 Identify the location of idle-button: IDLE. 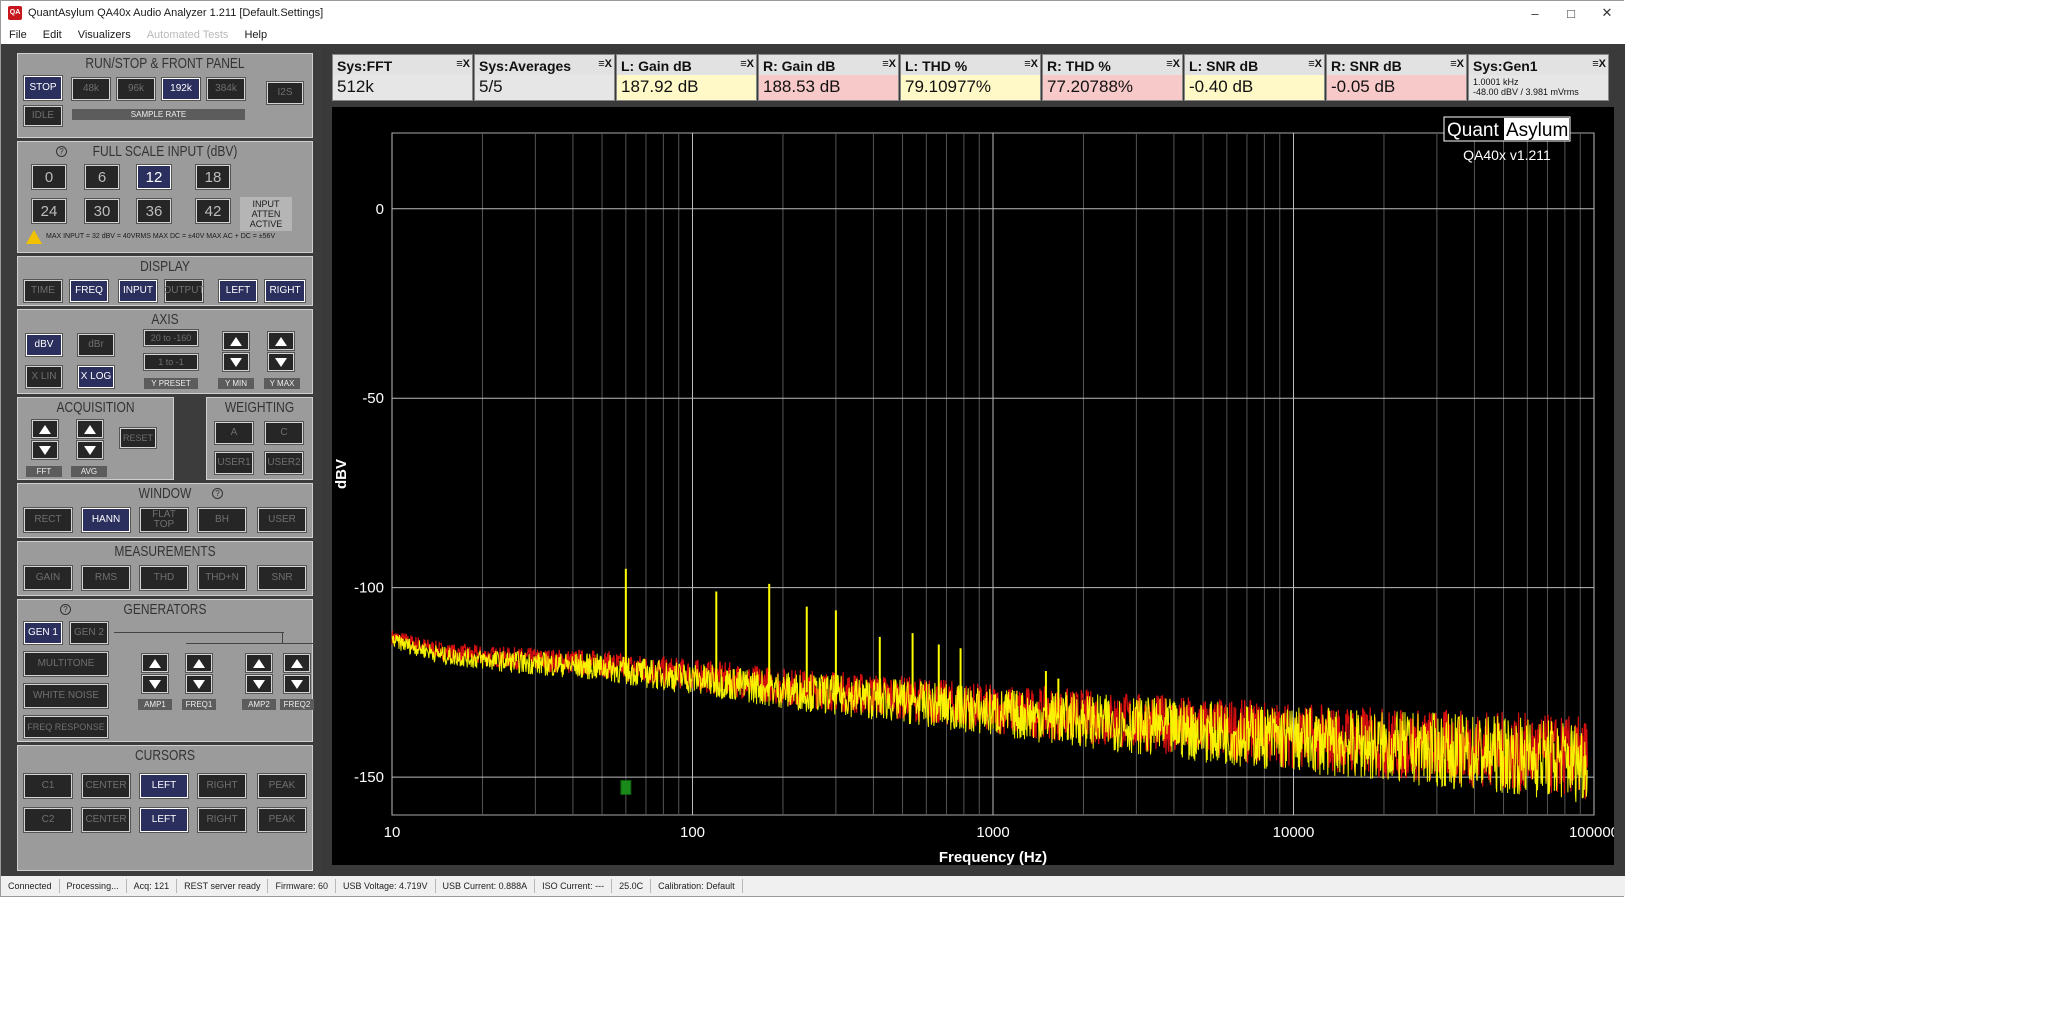
(43, 116).